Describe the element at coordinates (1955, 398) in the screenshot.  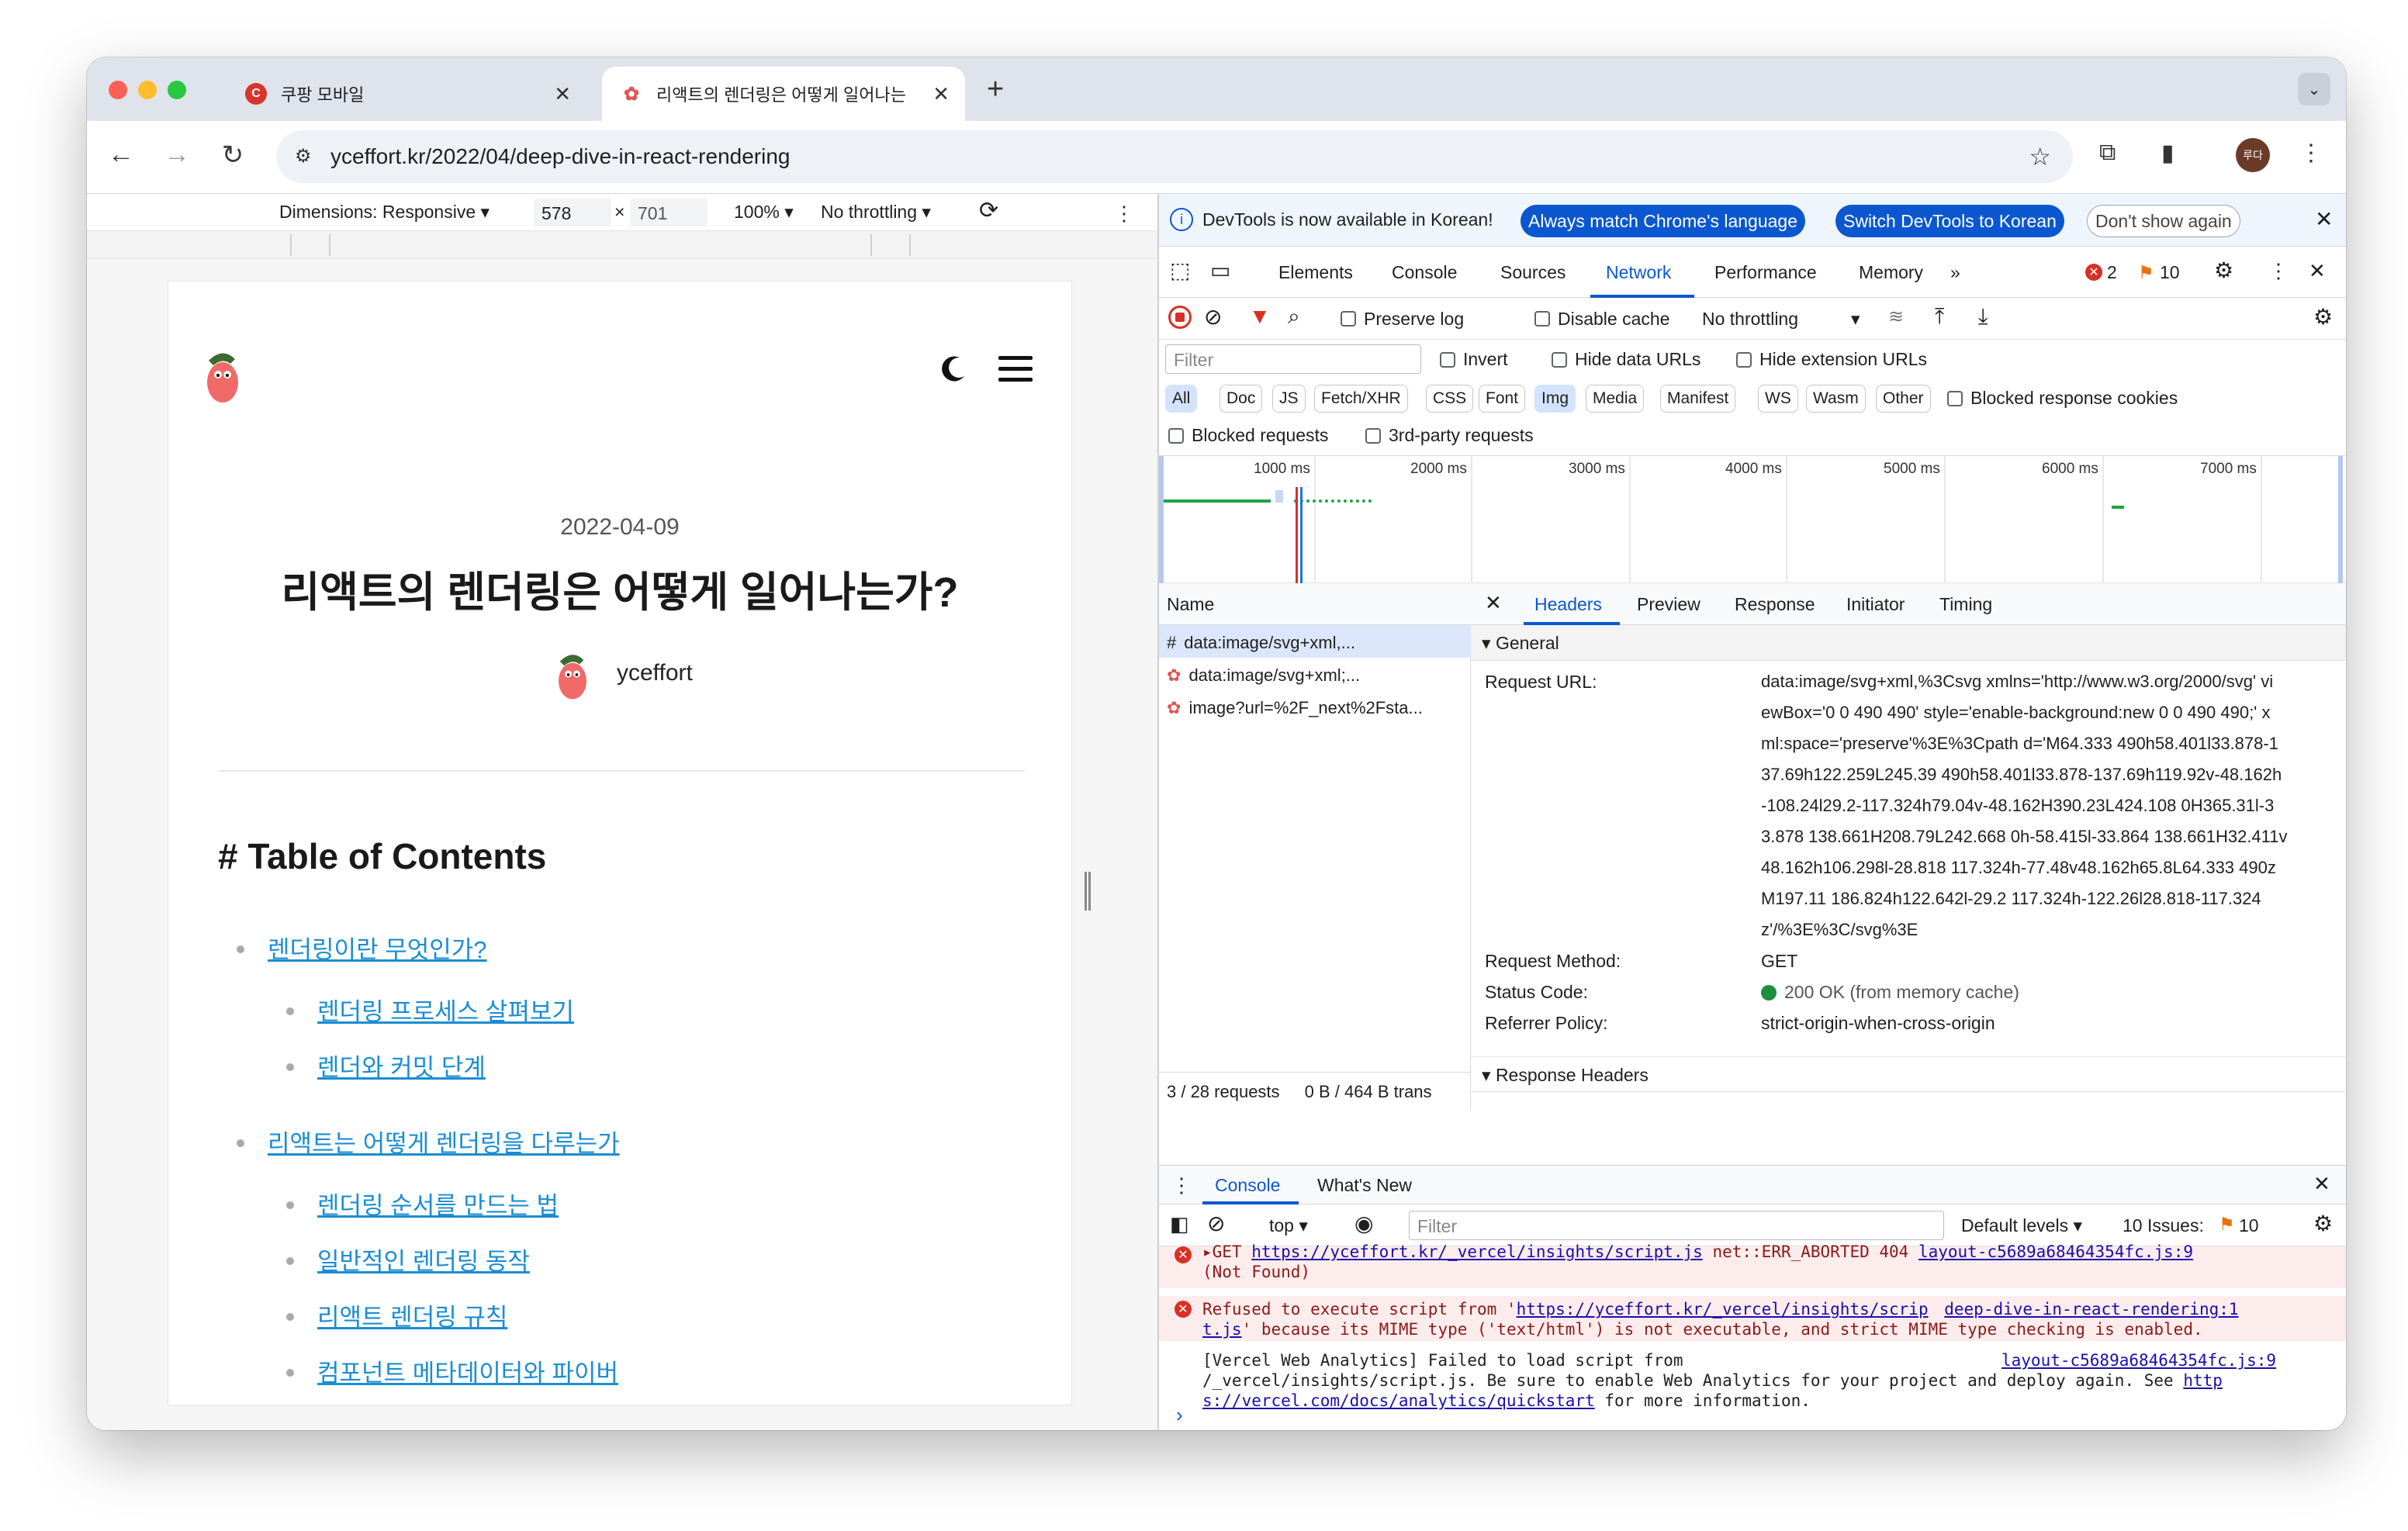
I see `blocked-cookies-checkbox` at that location.